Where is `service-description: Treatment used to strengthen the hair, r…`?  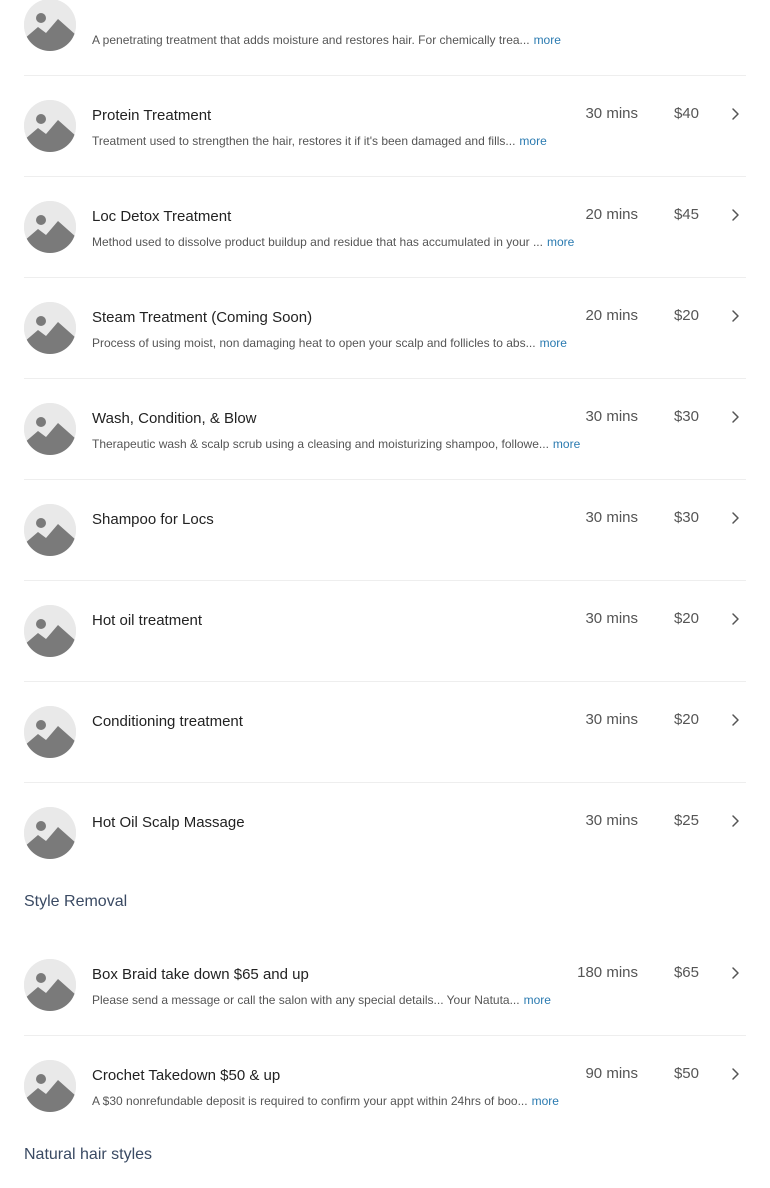
service-description: Treatment used to strengthen the hair, r… is located at coordinates (319, 141).